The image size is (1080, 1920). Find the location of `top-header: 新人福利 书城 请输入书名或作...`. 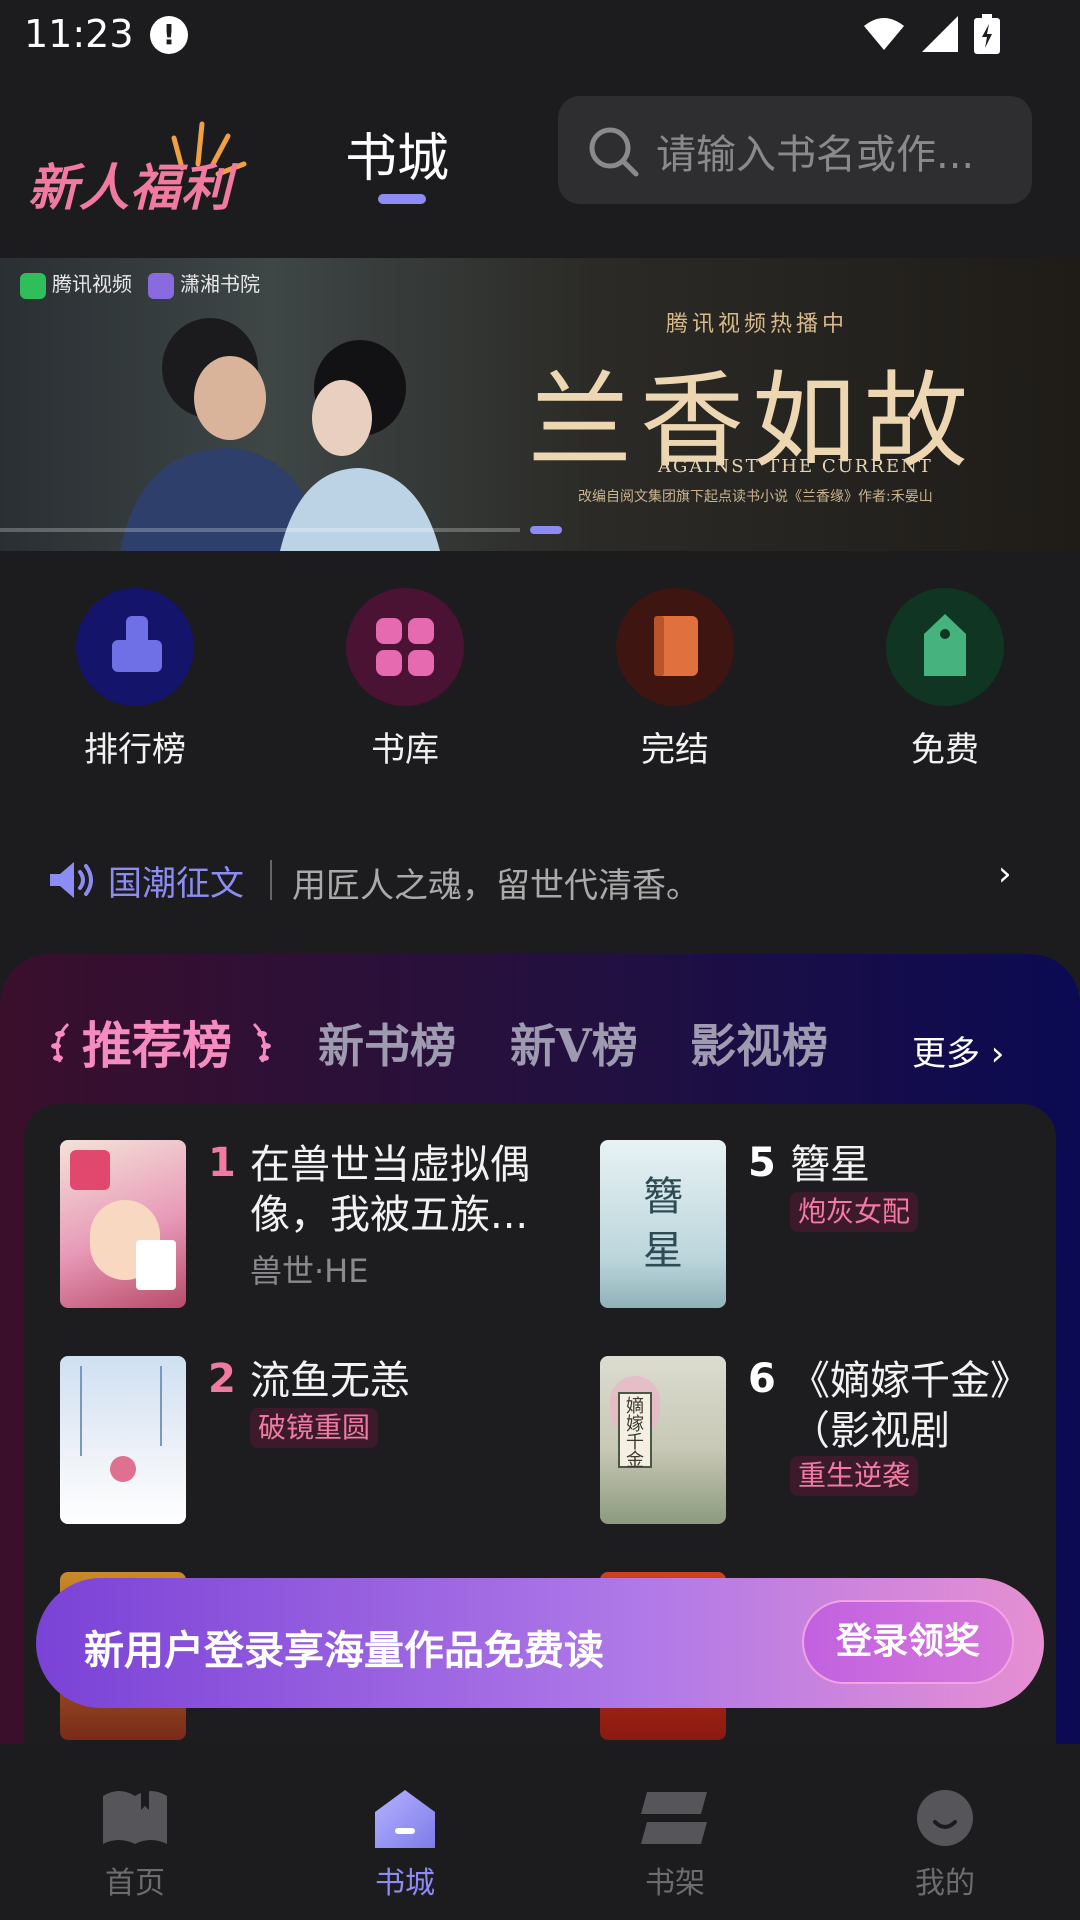

top-header: 新人福利 书城 请输入书名或作... is located at coordinates (540, 150).